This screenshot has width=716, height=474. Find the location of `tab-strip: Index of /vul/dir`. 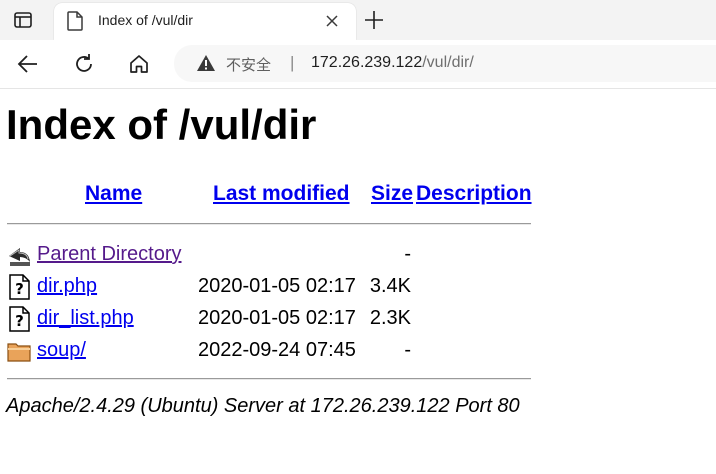

tab-strip: Index of /vul/dir is located at coordinates (358, 20).